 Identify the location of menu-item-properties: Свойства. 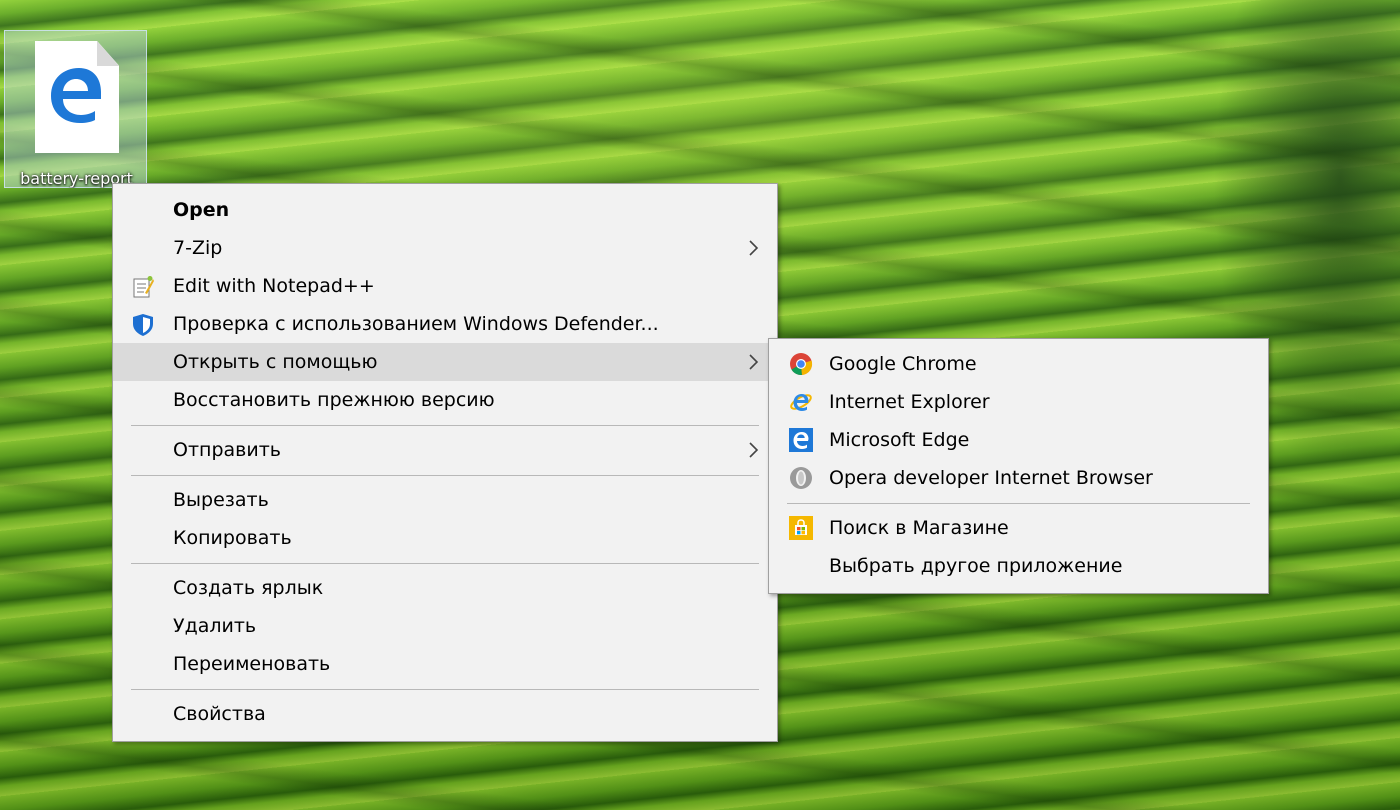
(445, 714).